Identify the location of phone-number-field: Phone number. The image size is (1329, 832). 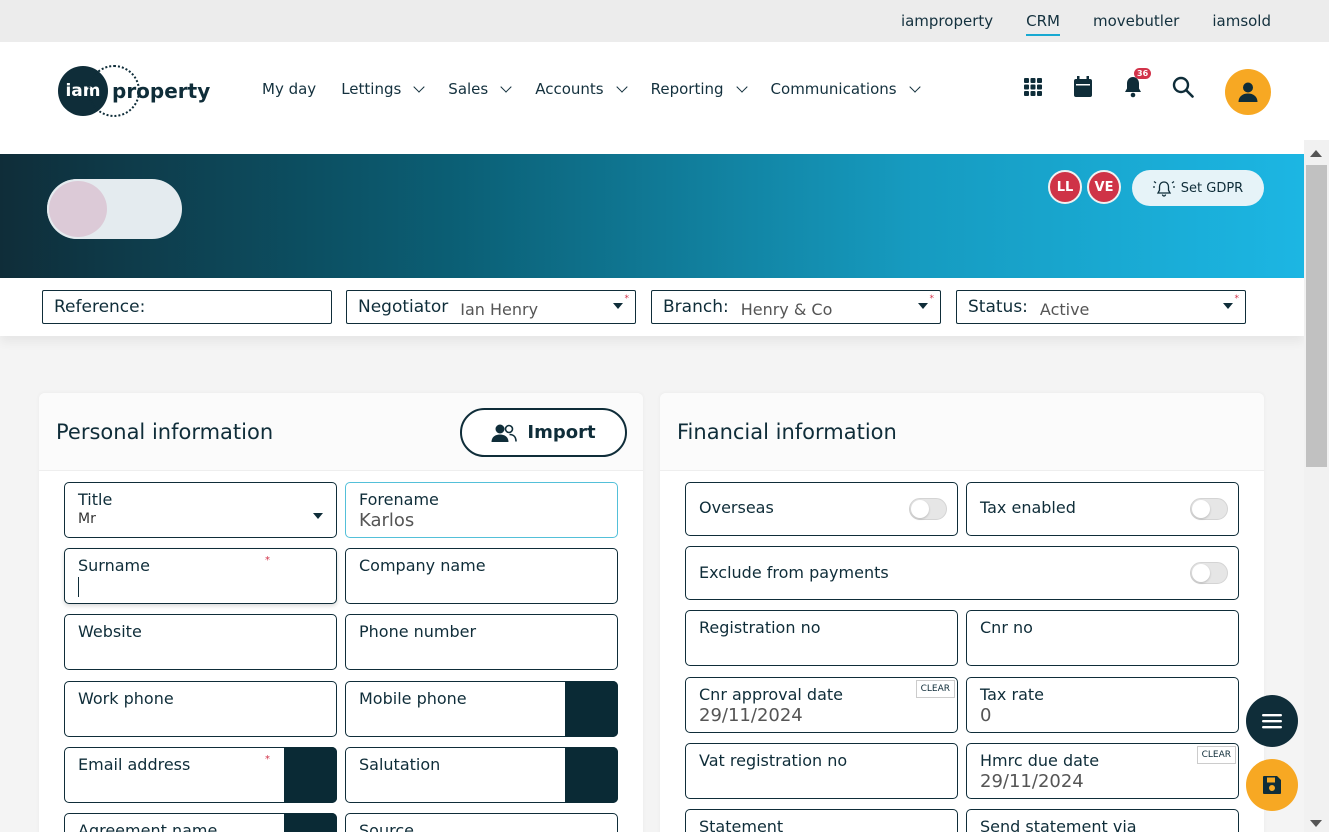
(481, 642).